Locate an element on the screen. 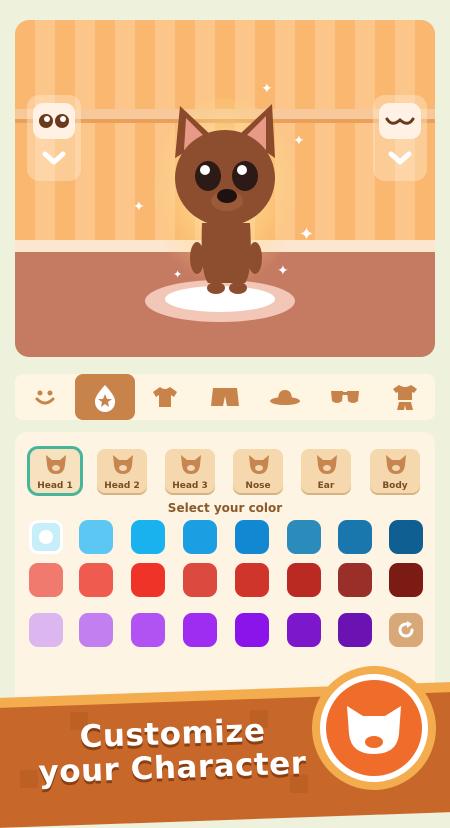 Image resolution: width=450 pixels, height=828 pixels. reset-color-button is located at coordinates (406, 630).